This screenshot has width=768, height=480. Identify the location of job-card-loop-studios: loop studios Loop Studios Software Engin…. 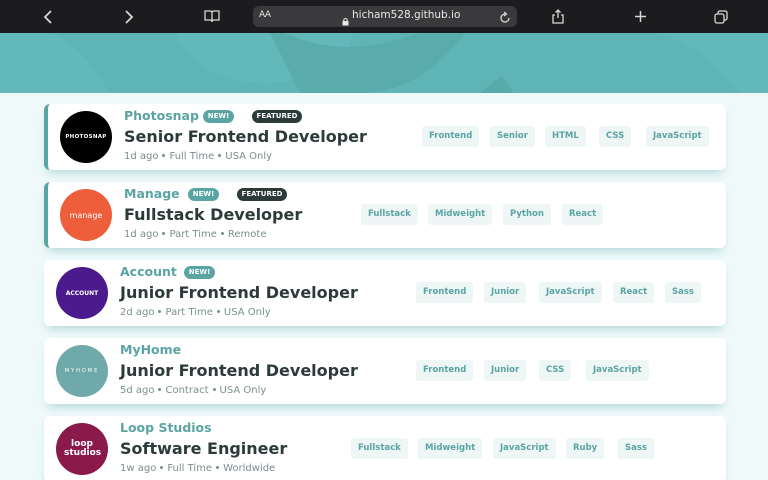
(385, 448).